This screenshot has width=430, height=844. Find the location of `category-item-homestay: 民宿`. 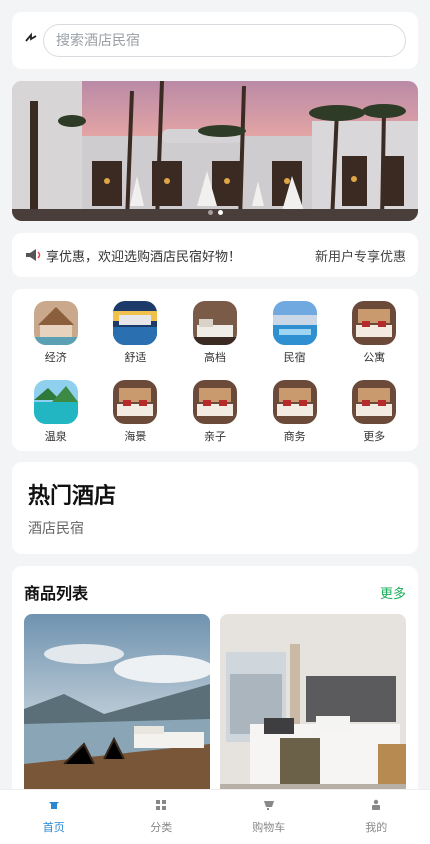

category-item-homestay: 民宿 is located at coordinates (295, 337).